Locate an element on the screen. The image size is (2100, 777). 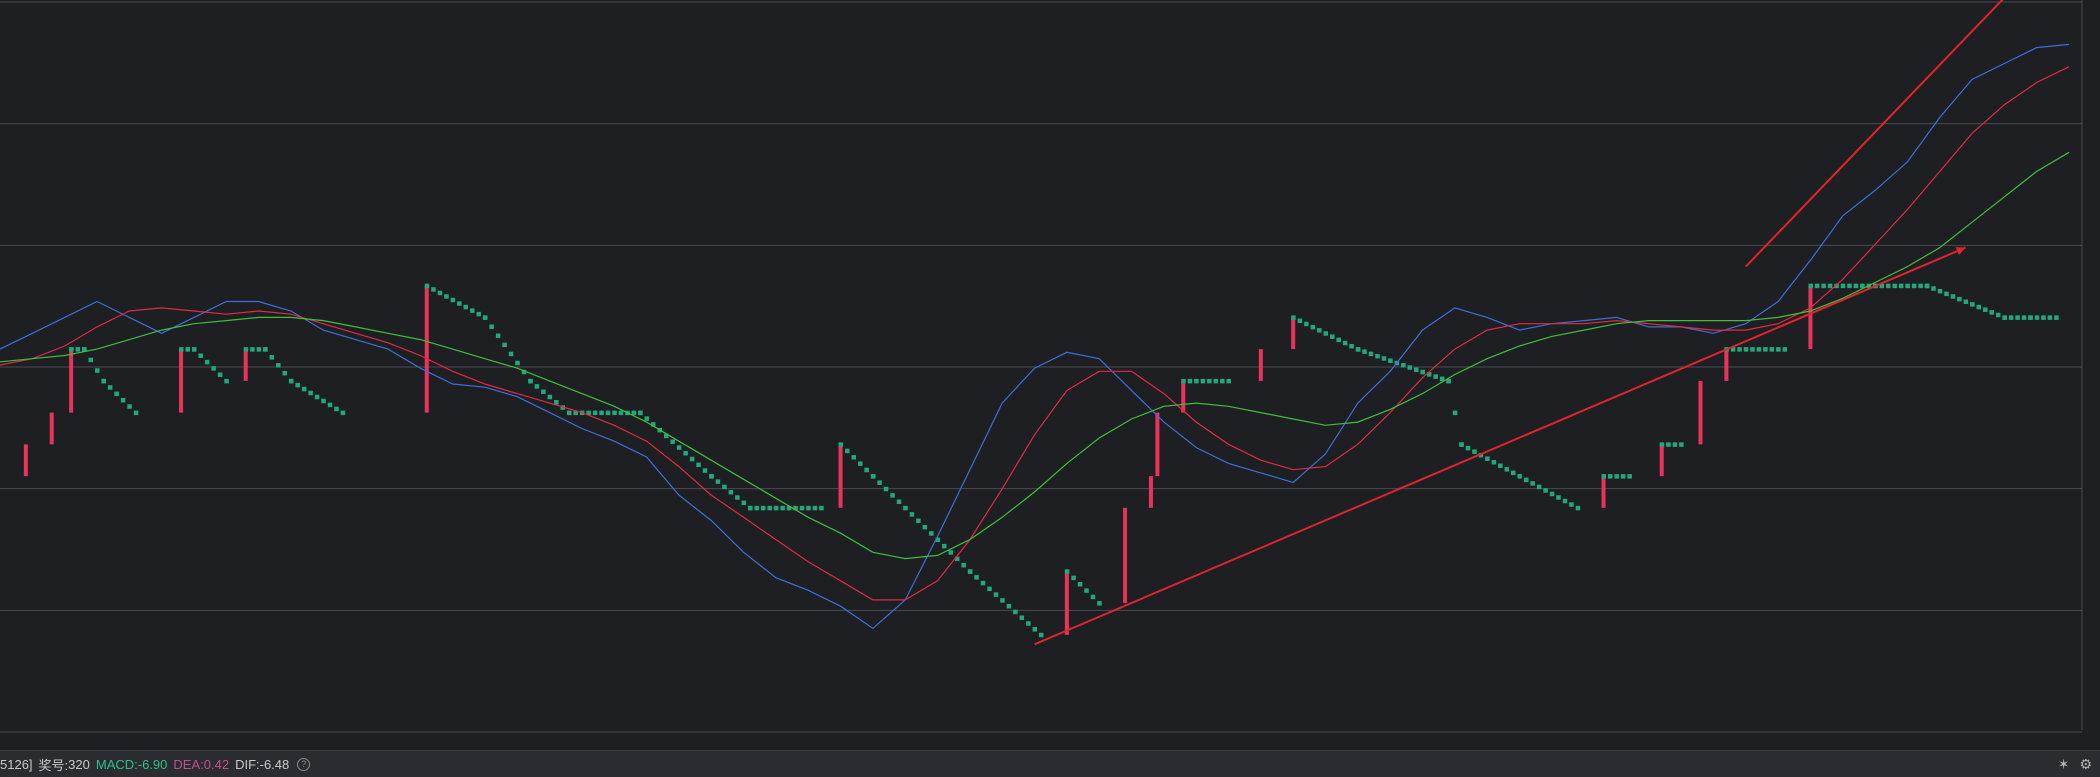
pin-icon: ✶ is located at coordinates (2064, 764).